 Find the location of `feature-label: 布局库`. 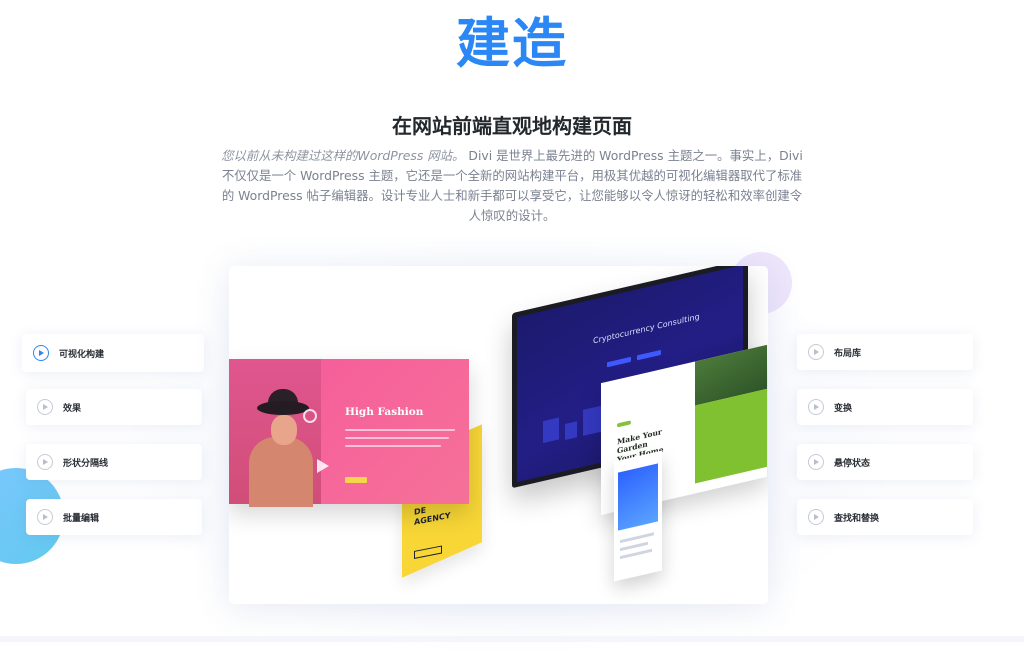

feature-label: 布局库 is located at coordinates (848, 353).